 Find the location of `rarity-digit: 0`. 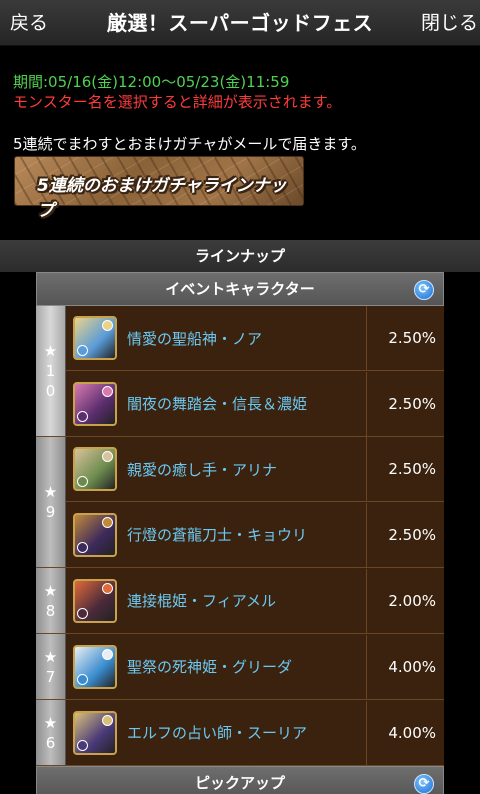

rarity-digit: 0 is located at coordinates (50, 391).